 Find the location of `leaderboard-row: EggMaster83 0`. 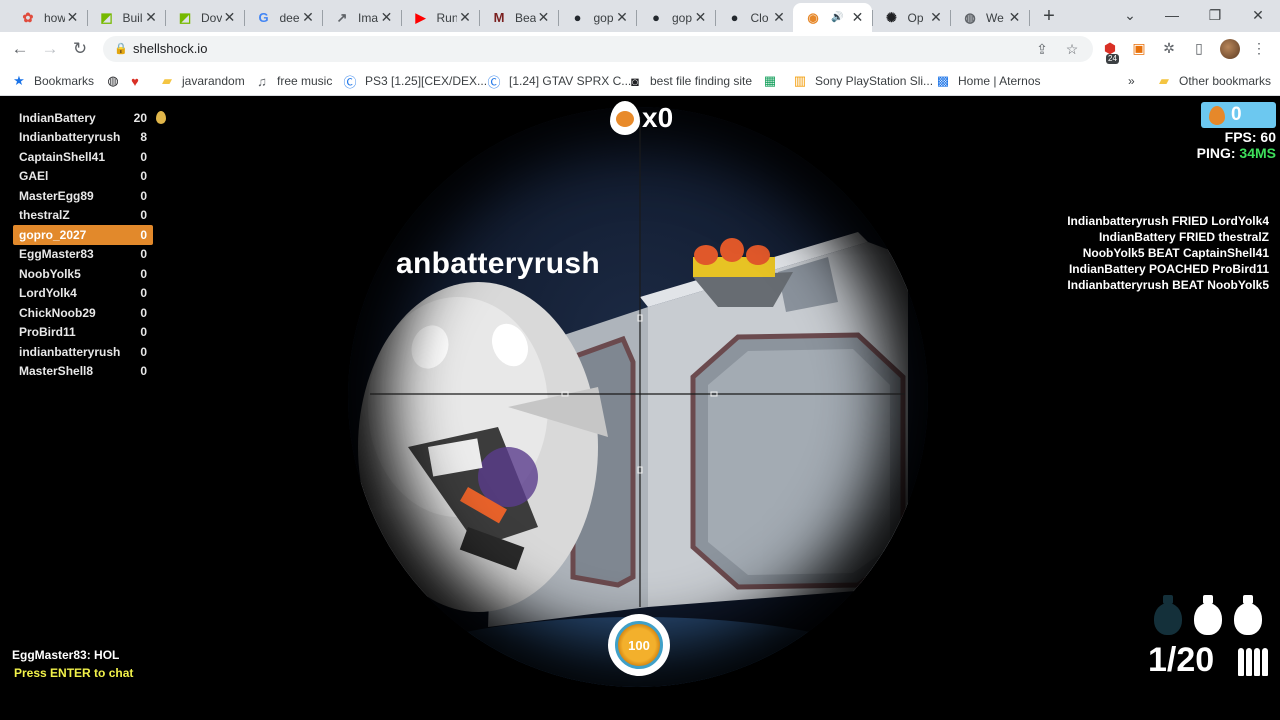

leaderboard-row: EggMaster83 0 is located at coordinates (83, 255).